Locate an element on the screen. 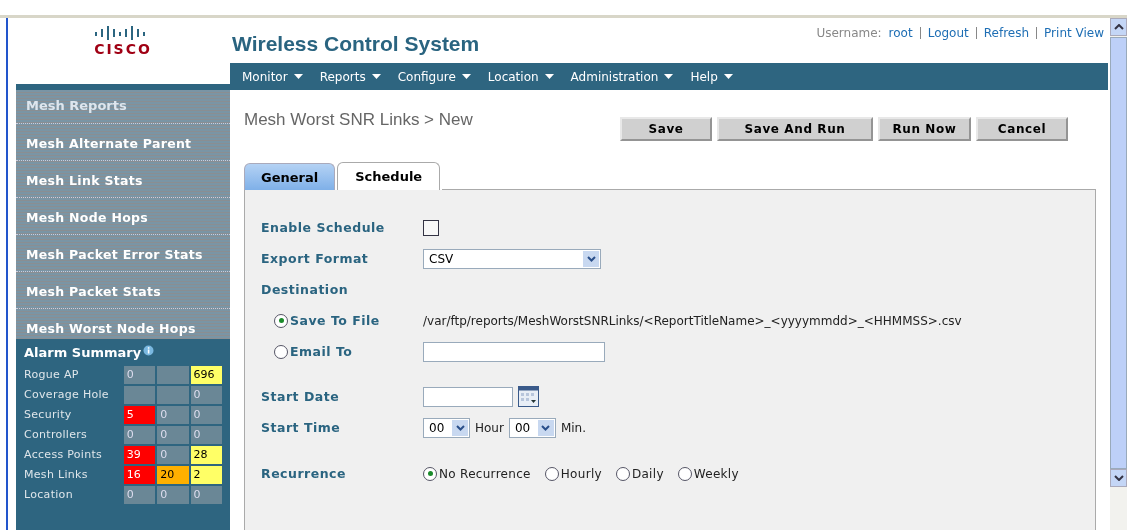 The width and height of the screenshot is (1127, 530). menu-item: Configure is located at coordinates (434, 76).